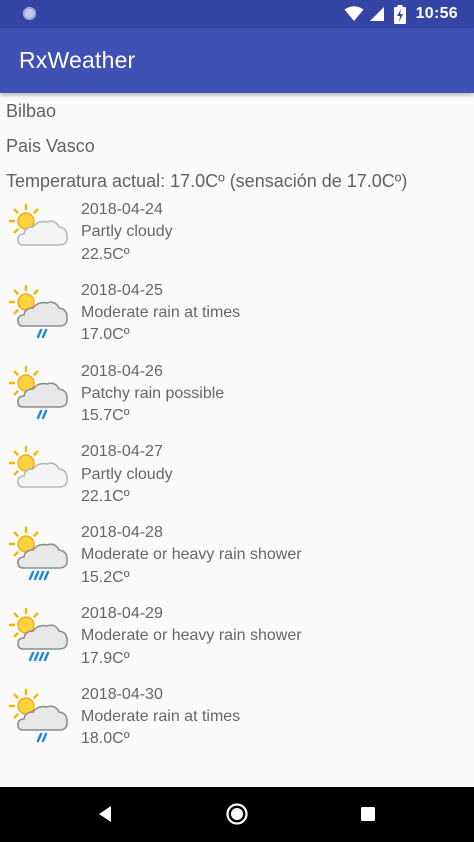 The height and width of the screenshot is (842, 474). What do you see at coordinates (122, 209) in the screenshot?
I see `forecast-date: 2018-04-24` at bounding box center [122, 209].